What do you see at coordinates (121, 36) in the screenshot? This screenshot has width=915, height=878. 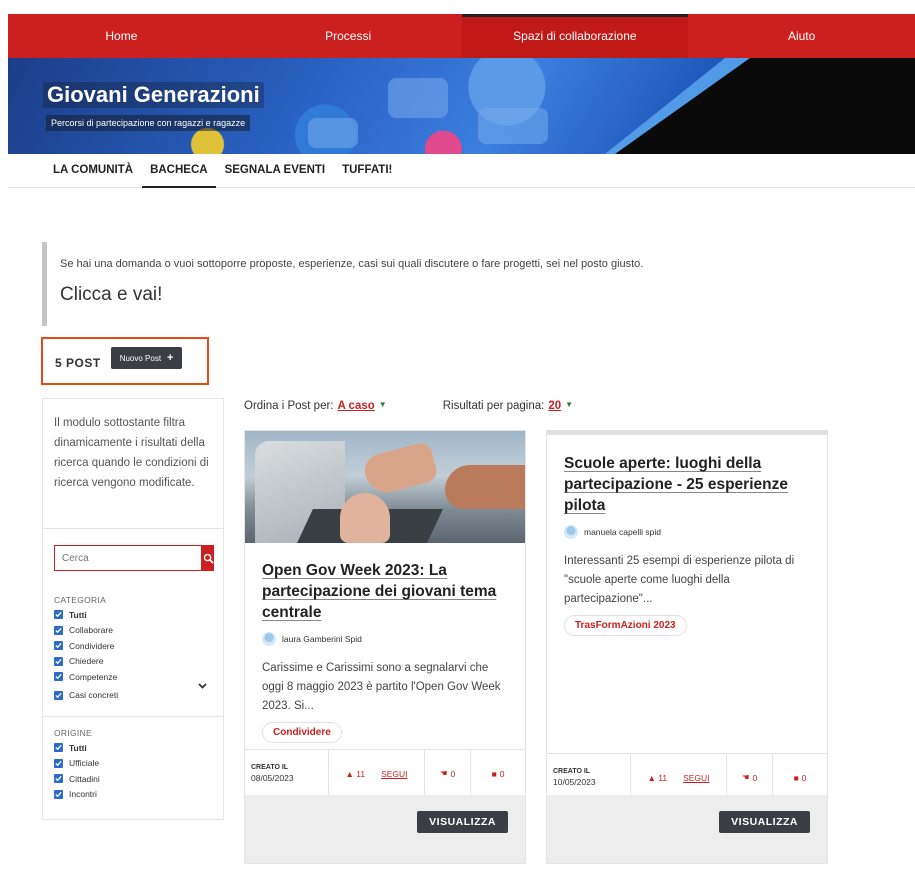 I see `nav-home: Home` at bounding box center [121, 36].